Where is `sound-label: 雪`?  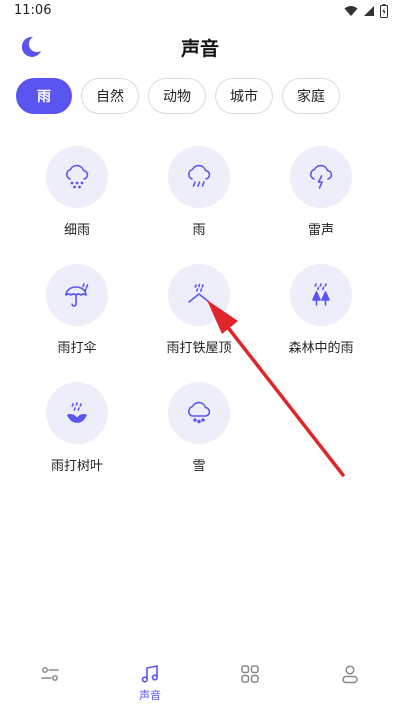
sound-label: 雪 is located at coordinates (199, 466).